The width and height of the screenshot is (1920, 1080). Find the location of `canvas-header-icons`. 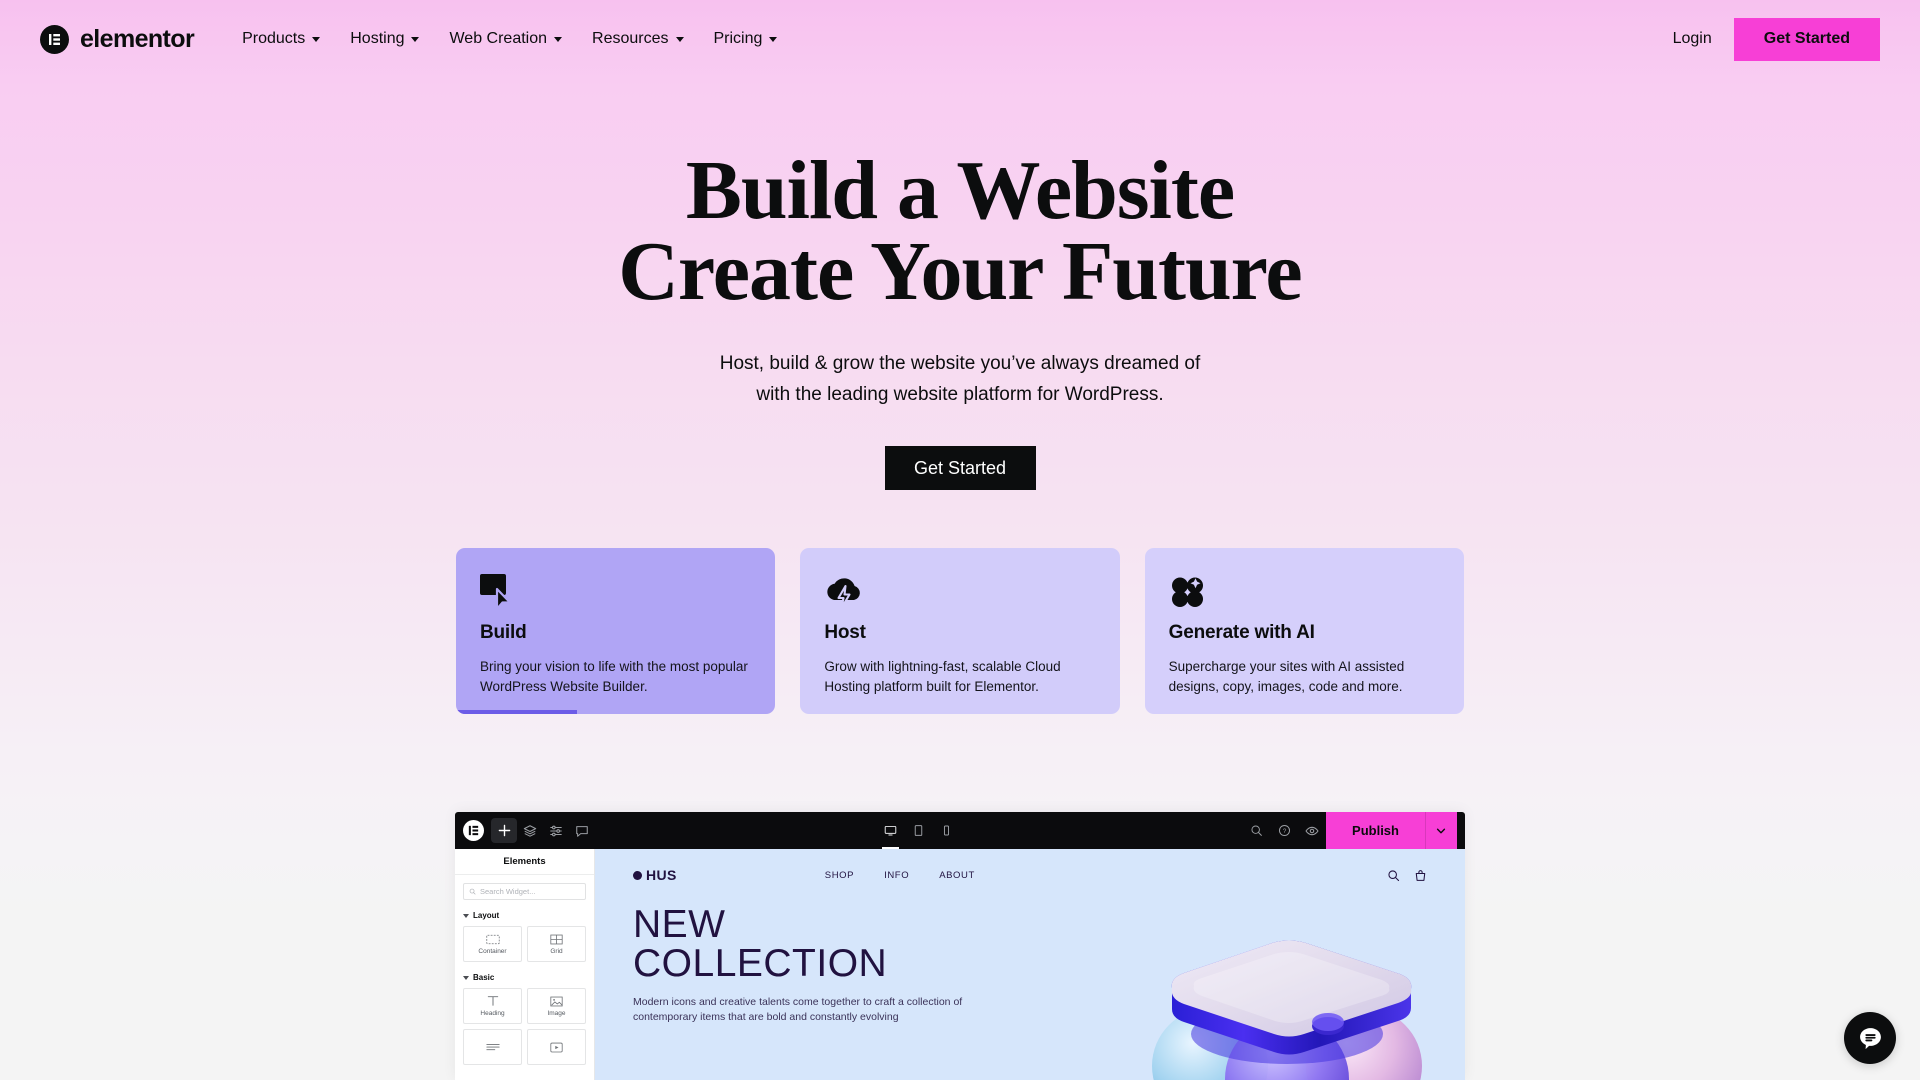

canvas-header-icons is located at coordinates (1407, 875).